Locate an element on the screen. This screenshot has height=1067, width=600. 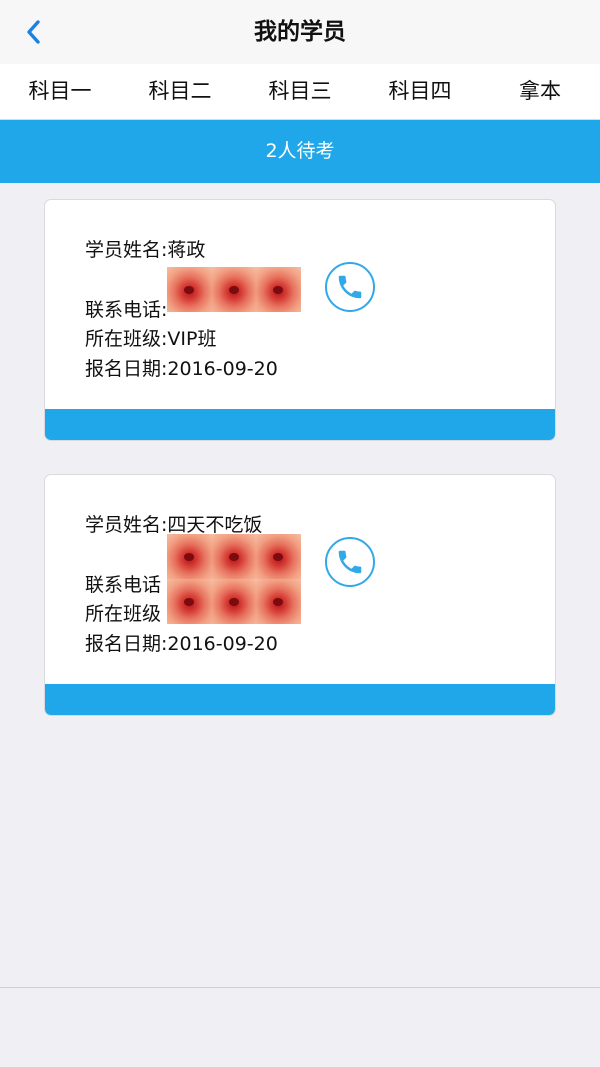
student-name: 学员姓名:四天不吃饭 is located at coordinates (174, 525).